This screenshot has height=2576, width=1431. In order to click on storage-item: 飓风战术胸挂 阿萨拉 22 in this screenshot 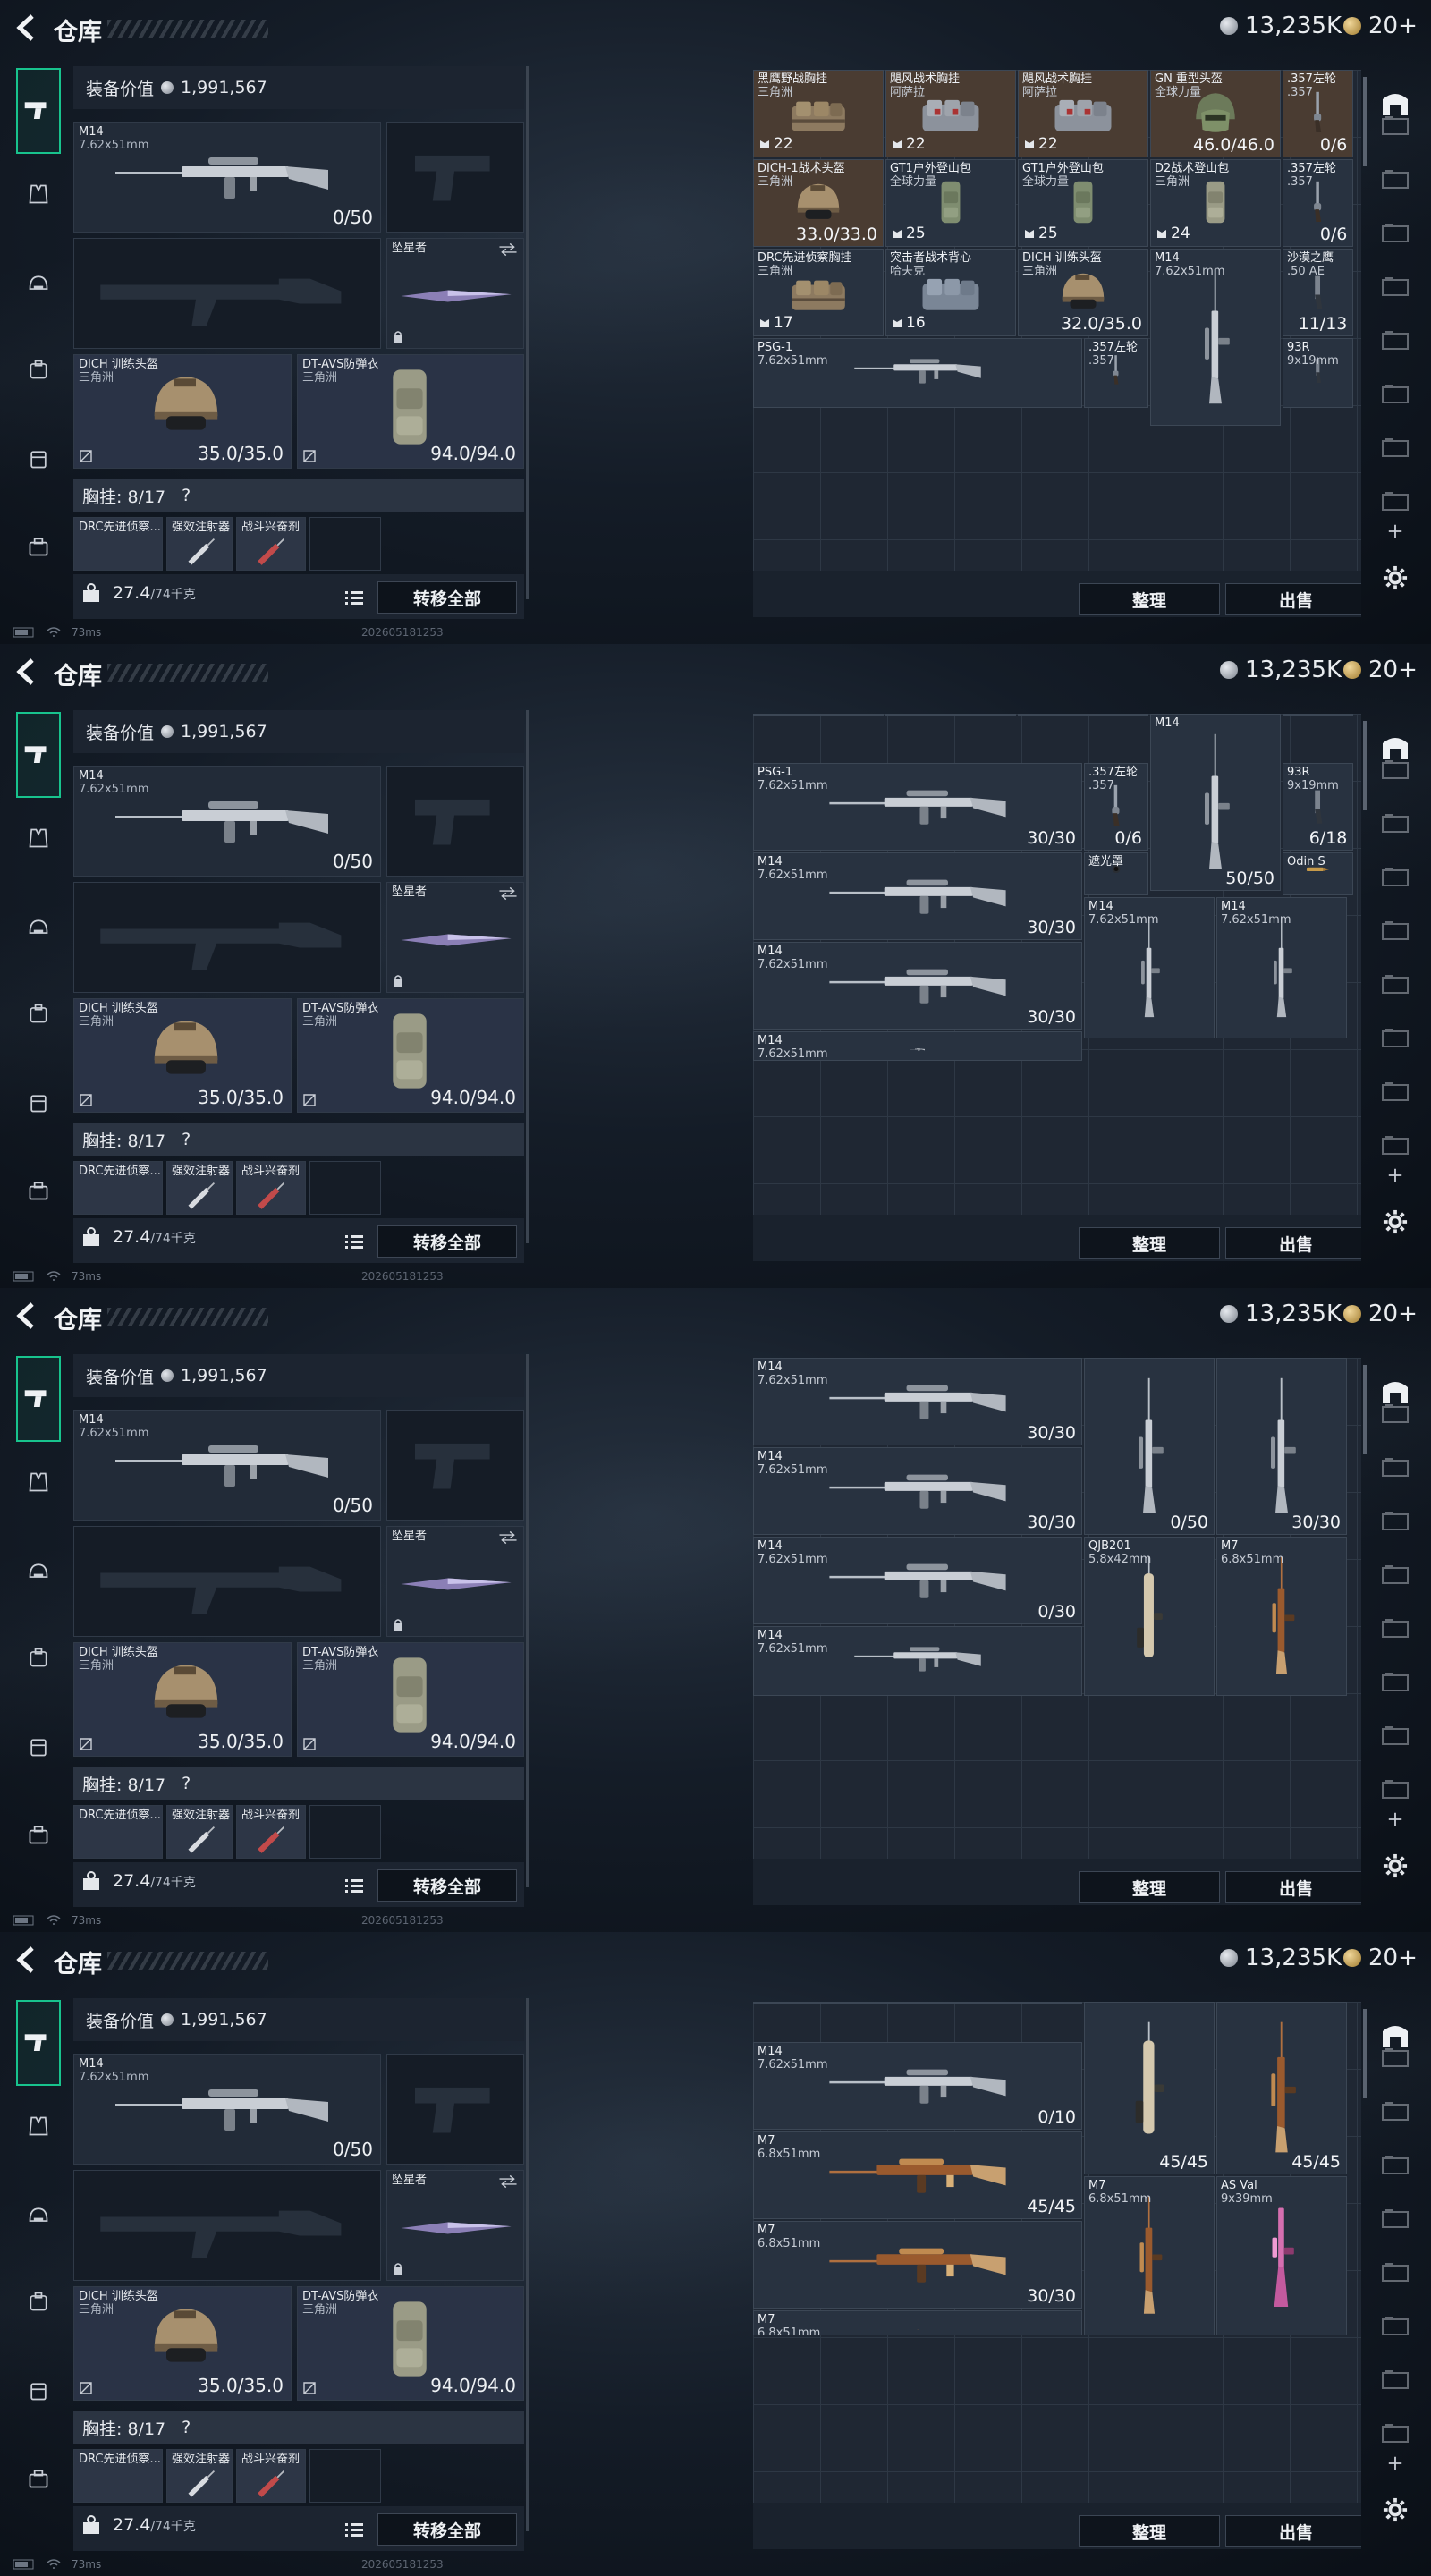, I will do `click(951, 113)`.